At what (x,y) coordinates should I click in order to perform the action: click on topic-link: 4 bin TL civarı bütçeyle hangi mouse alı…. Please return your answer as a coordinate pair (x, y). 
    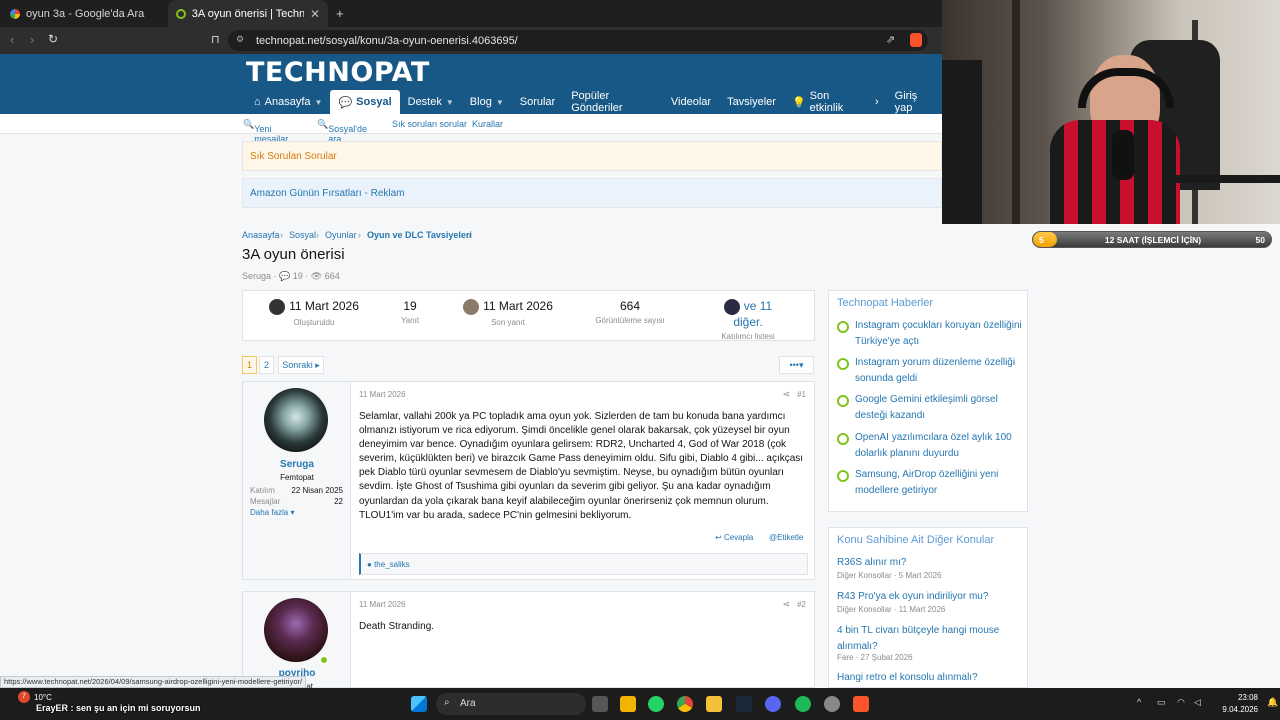
    Looking at the image, I should click on (929, 638).